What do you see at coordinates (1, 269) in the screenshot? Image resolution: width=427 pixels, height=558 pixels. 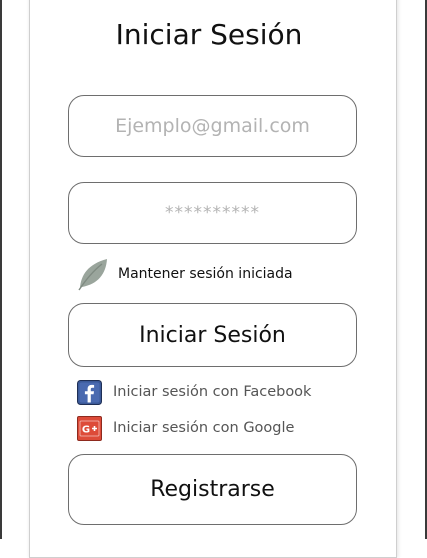 I see `window-left-edge` at bounding box center [1, 269].